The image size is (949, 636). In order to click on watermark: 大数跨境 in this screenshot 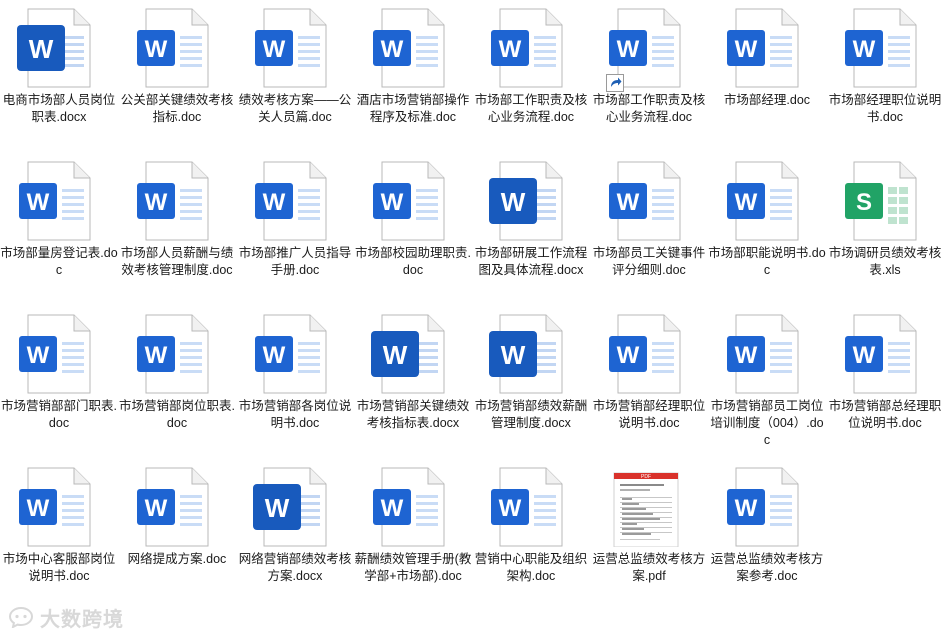, I will do `click(66, 617)`.